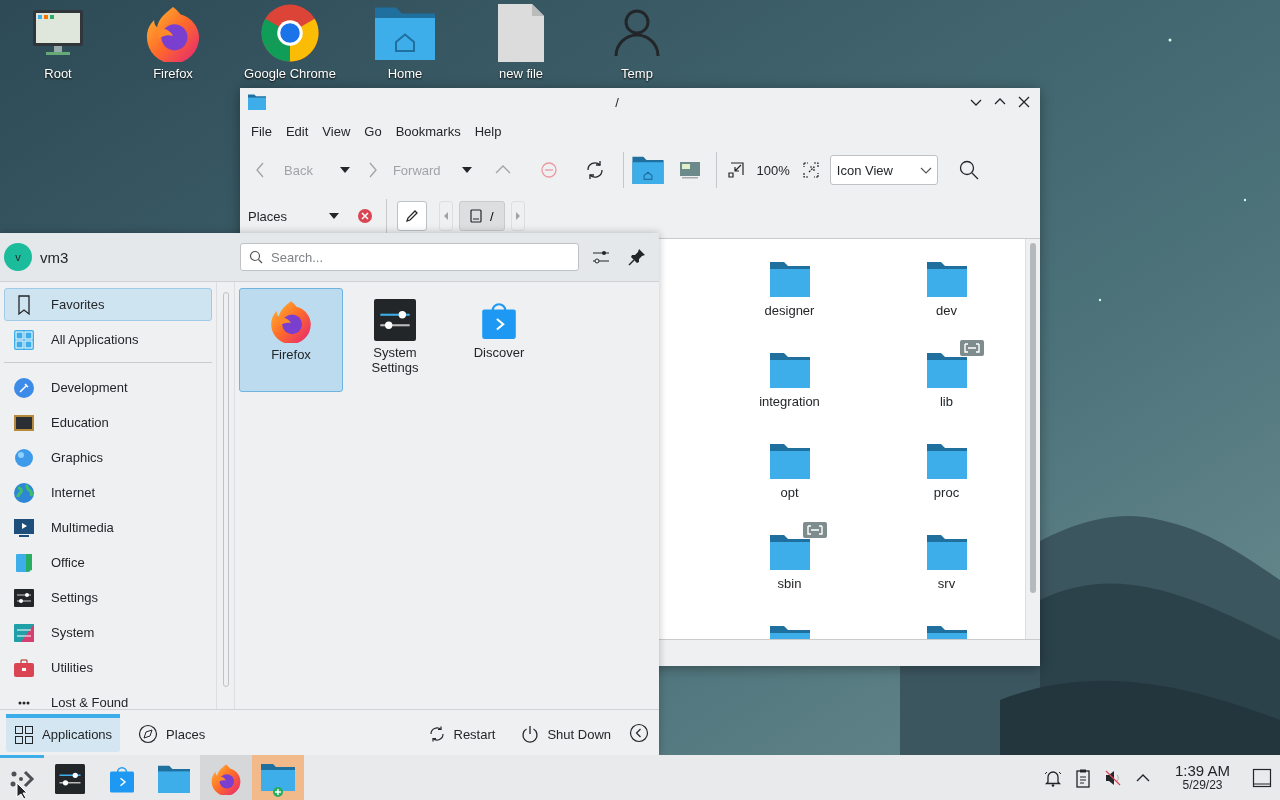 The image size is (1280, 800). Describe the element at coordinates (499, 340) in the screenshot. I see `app-tile: Discover` at that location.